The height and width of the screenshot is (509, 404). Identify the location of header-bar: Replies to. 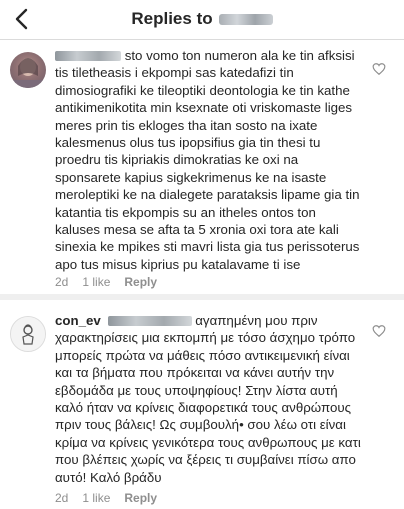
(202, 20).